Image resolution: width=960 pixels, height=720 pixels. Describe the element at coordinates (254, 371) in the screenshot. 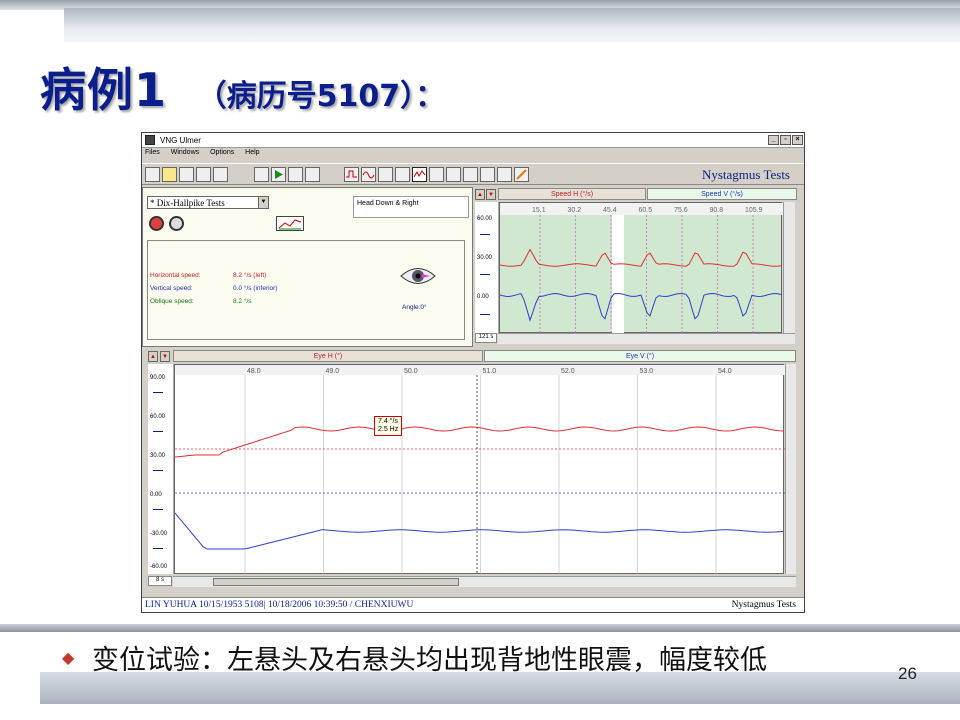

I see `lower-xtick-label: 48.0` at that location.